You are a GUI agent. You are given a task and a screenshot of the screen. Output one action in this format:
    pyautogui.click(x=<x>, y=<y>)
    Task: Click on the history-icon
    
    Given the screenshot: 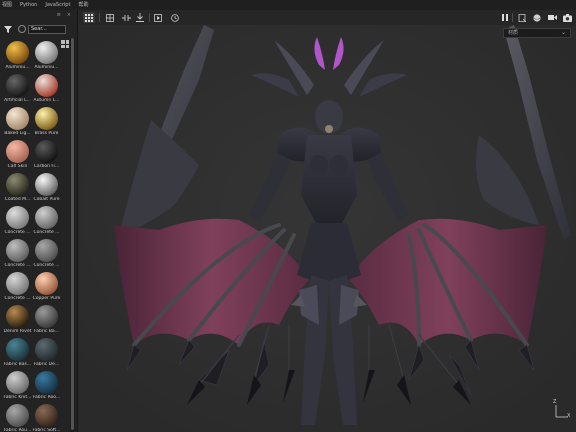 What is the action you would take?
    pyautogui.click(x=175, y=17)
    